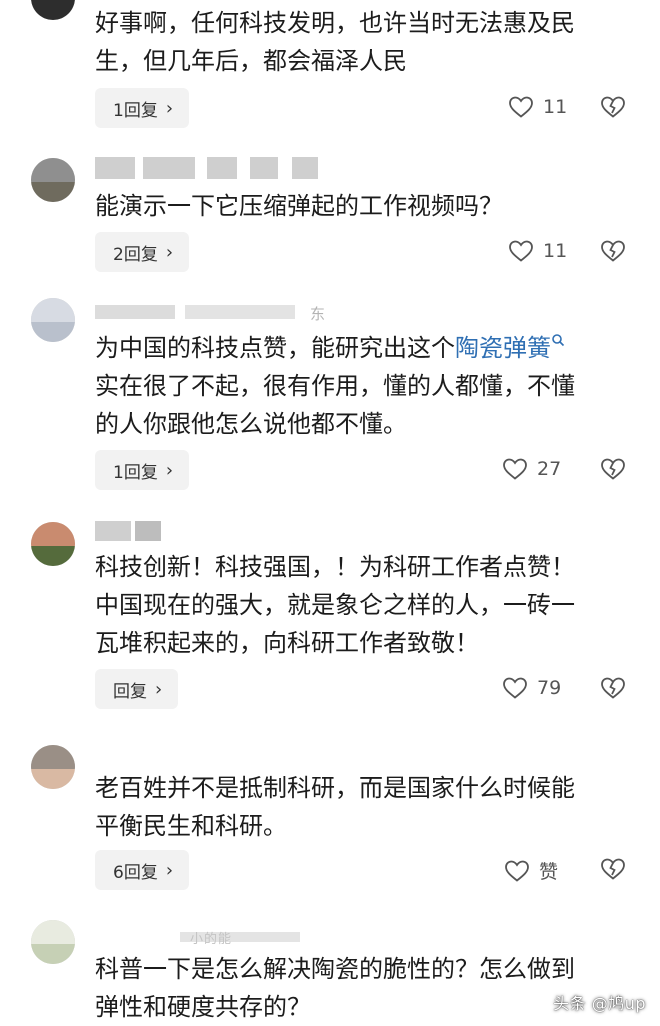 This screenshot has height=1026, width=660. I want to click on comment-text: 能演示一下它压缩弹起的工作视频吗？, so click(299, 206).